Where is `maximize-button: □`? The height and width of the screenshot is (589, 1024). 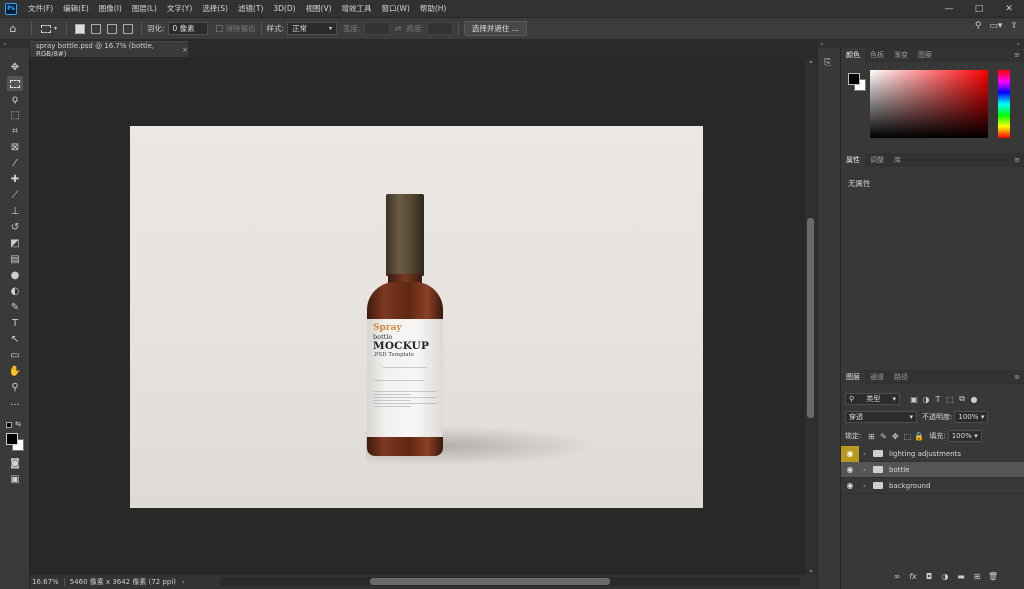 maximize-button: □ is located at coordinates (979, 8).